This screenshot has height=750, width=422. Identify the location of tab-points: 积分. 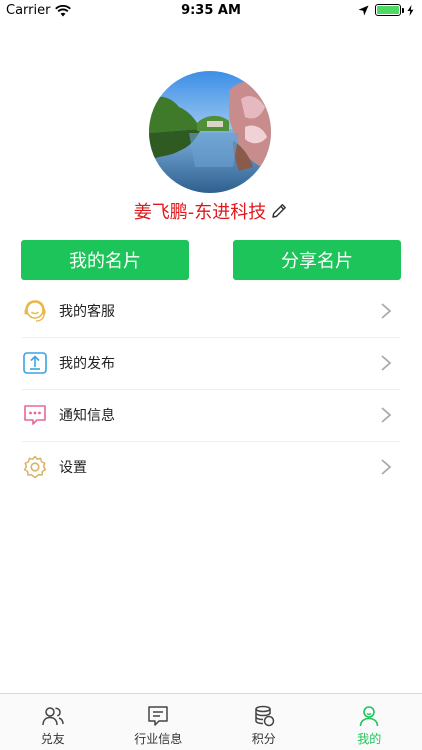
(264, 722).